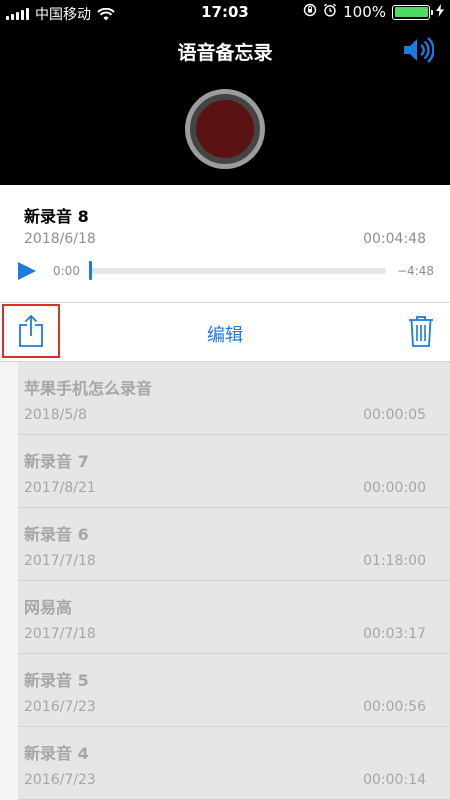 The width and height of the screenshot is (450, 800). I want to click on scrubber-handle, so click(90, 270).